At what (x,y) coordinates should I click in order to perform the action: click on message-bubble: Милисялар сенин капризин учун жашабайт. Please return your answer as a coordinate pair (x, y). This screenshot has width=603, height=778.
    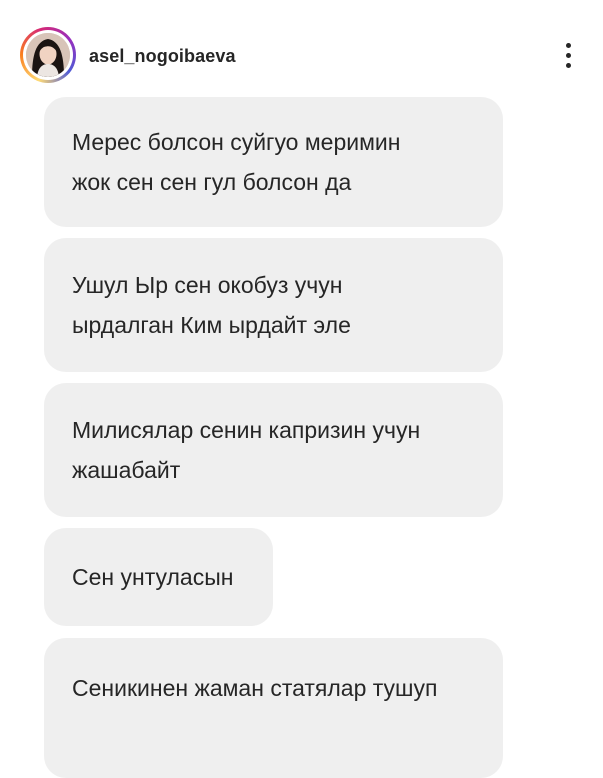
    Looking at the image, I should click on (273, 450).